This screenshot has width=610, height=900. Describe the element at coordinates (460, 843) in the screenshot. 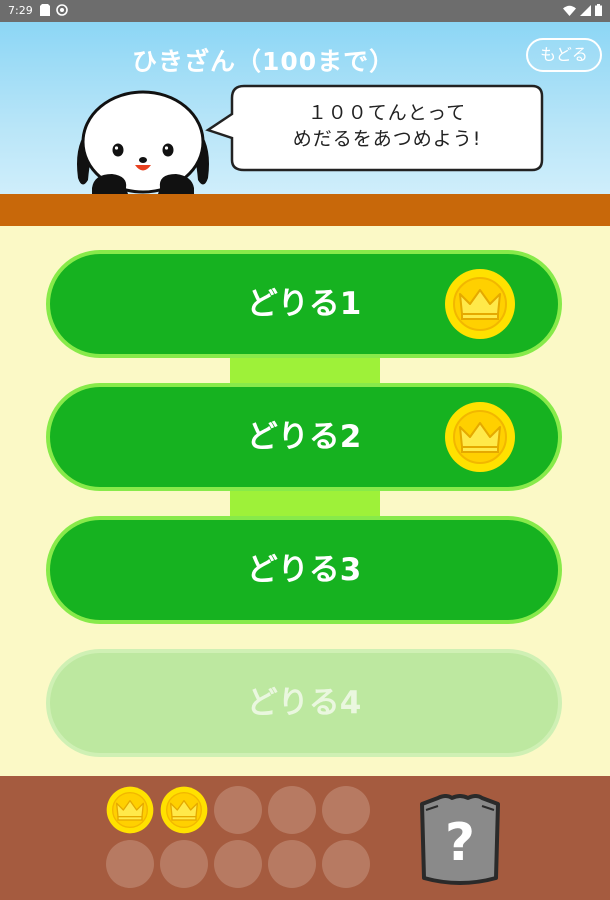

I see `mystery-prize-glyph: ?` at that location.